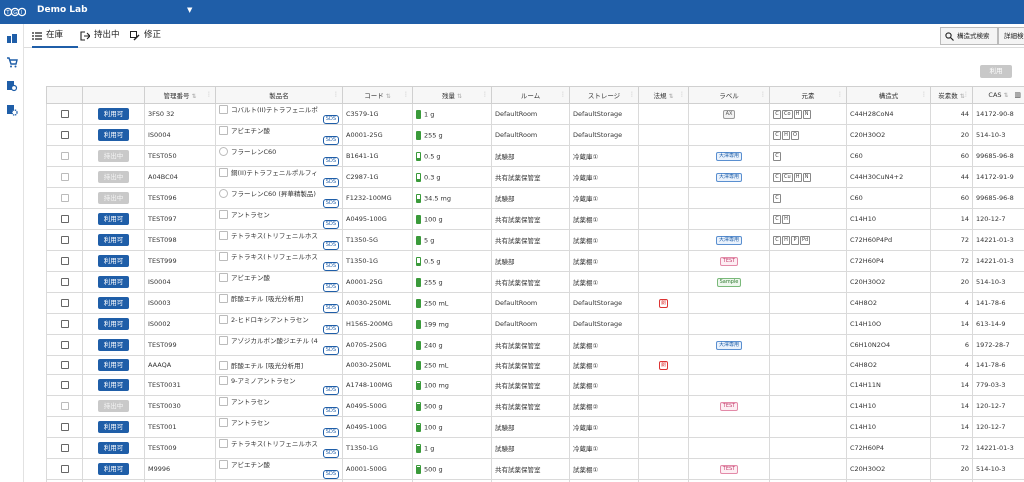 The image size is (1024, 482). I want to click on cart-icon, so click(12, 62).